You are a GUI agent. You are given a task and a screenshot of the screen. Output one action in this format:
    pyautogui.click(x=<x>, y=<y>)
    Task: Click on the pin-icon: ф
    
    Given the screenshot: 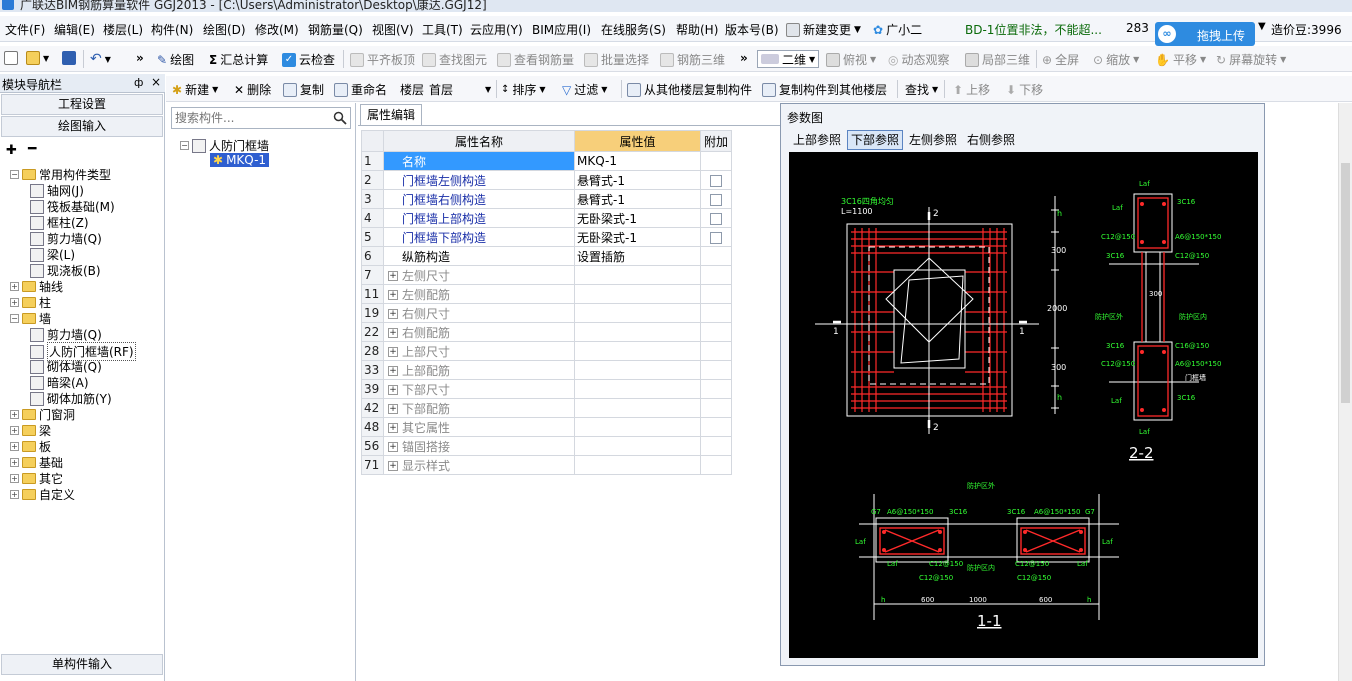 What is the action you would take?
    pyautogui.click(x=138, y=82)
    